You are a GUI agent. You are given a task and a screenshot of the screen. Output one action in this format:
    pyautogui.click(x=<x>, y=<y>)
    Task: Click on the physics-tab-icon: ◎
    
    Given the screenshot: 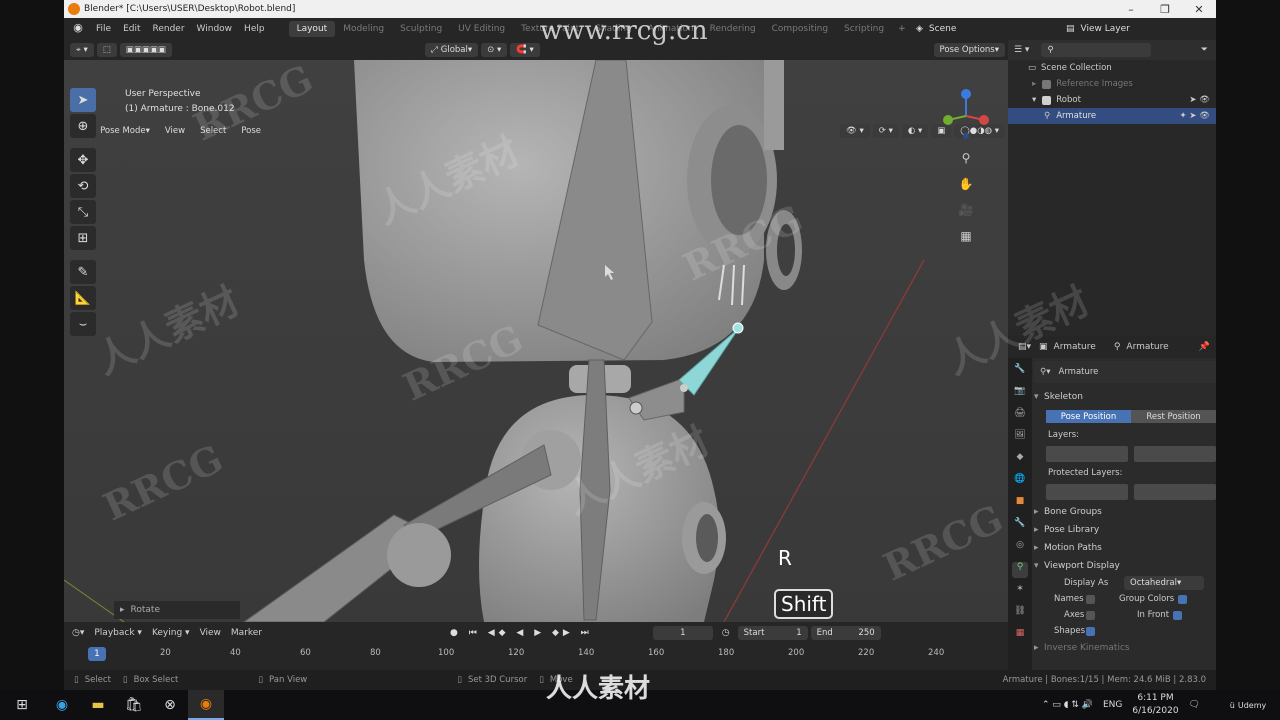 What is the action you would take?
    pyautogui.click(x=1020, y=548)
    